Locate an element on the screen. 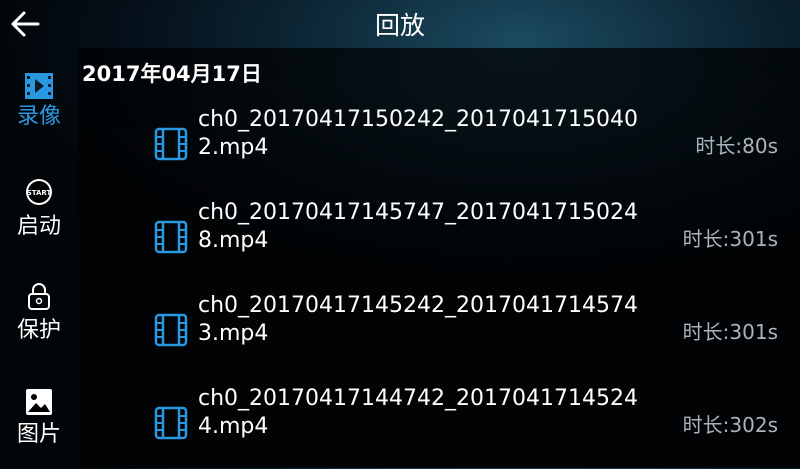 Image resolution: width=800 pixels, height=469 pixels. start-icon-text: START is located at coordinates (39, 193).